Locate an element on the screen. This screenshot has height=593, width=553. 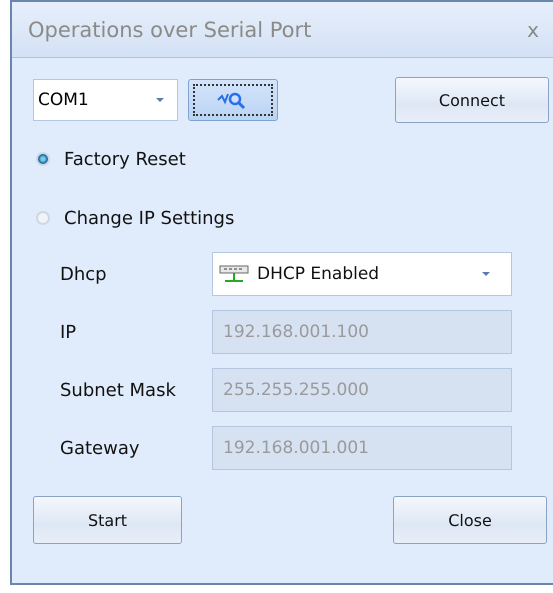
field-label: Gateway is located at coordinates (100, 448).